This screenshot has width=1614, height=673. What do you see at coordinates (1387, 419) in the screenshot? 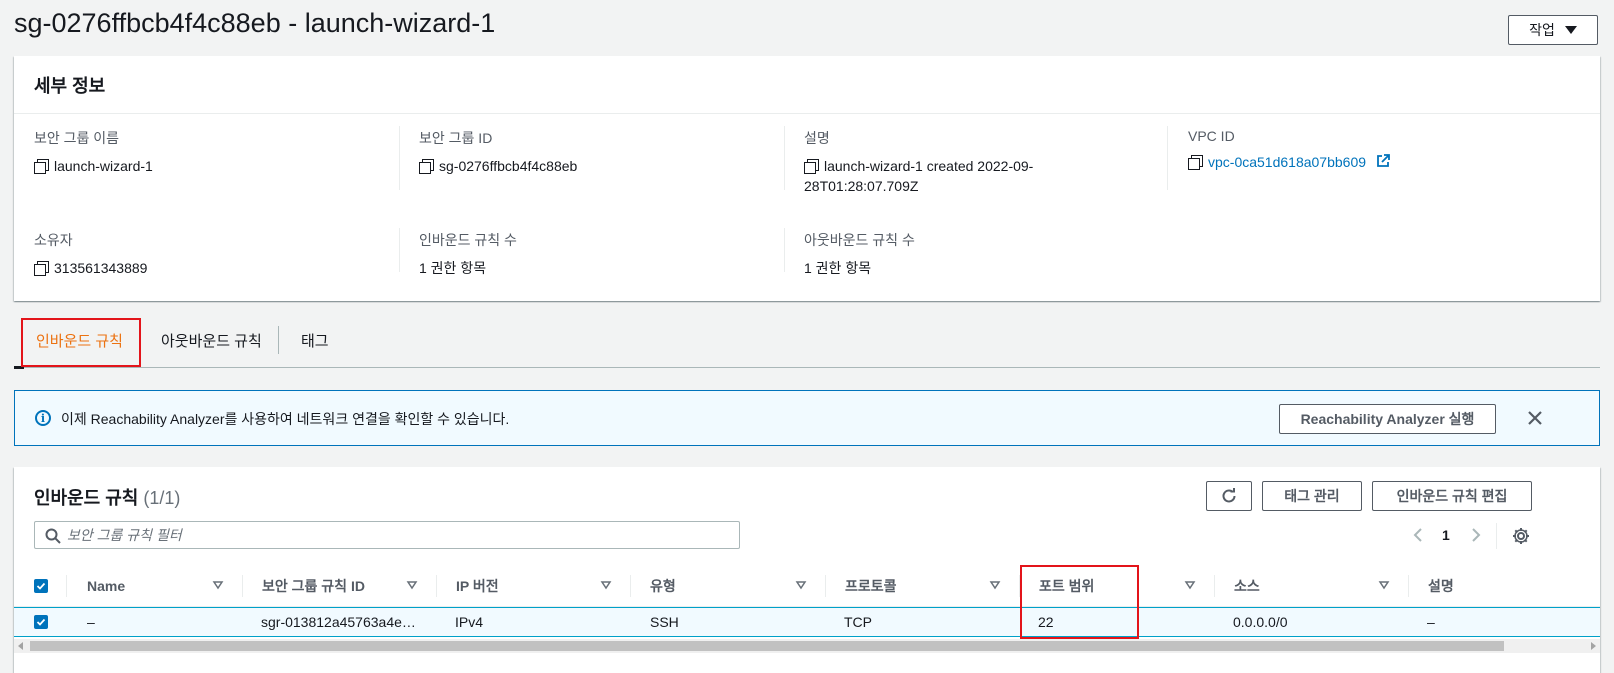
I see `run-reachability-analyzer-button: Reachability Analyzer 실행` at bounding box center [1387, 419].